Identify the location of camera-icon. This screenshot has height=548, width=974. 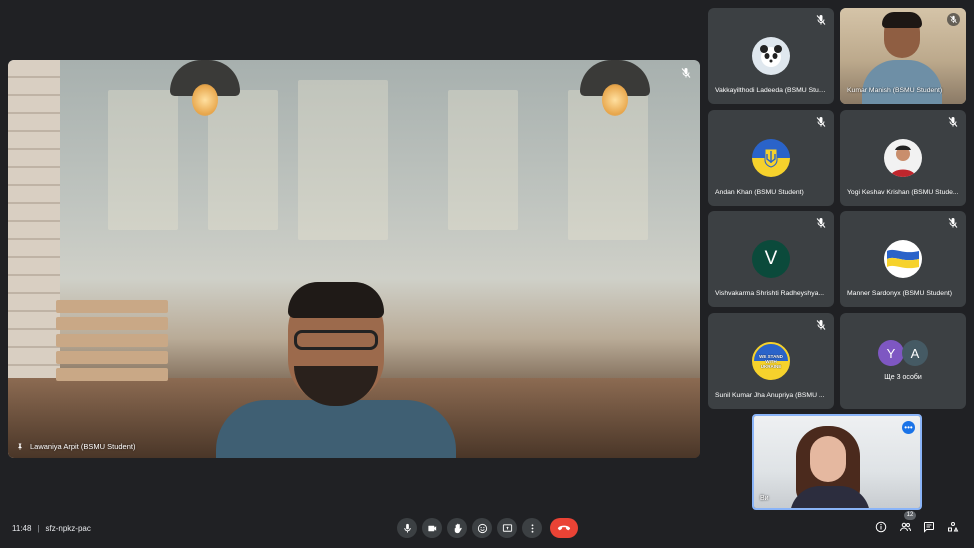
(431, 528).